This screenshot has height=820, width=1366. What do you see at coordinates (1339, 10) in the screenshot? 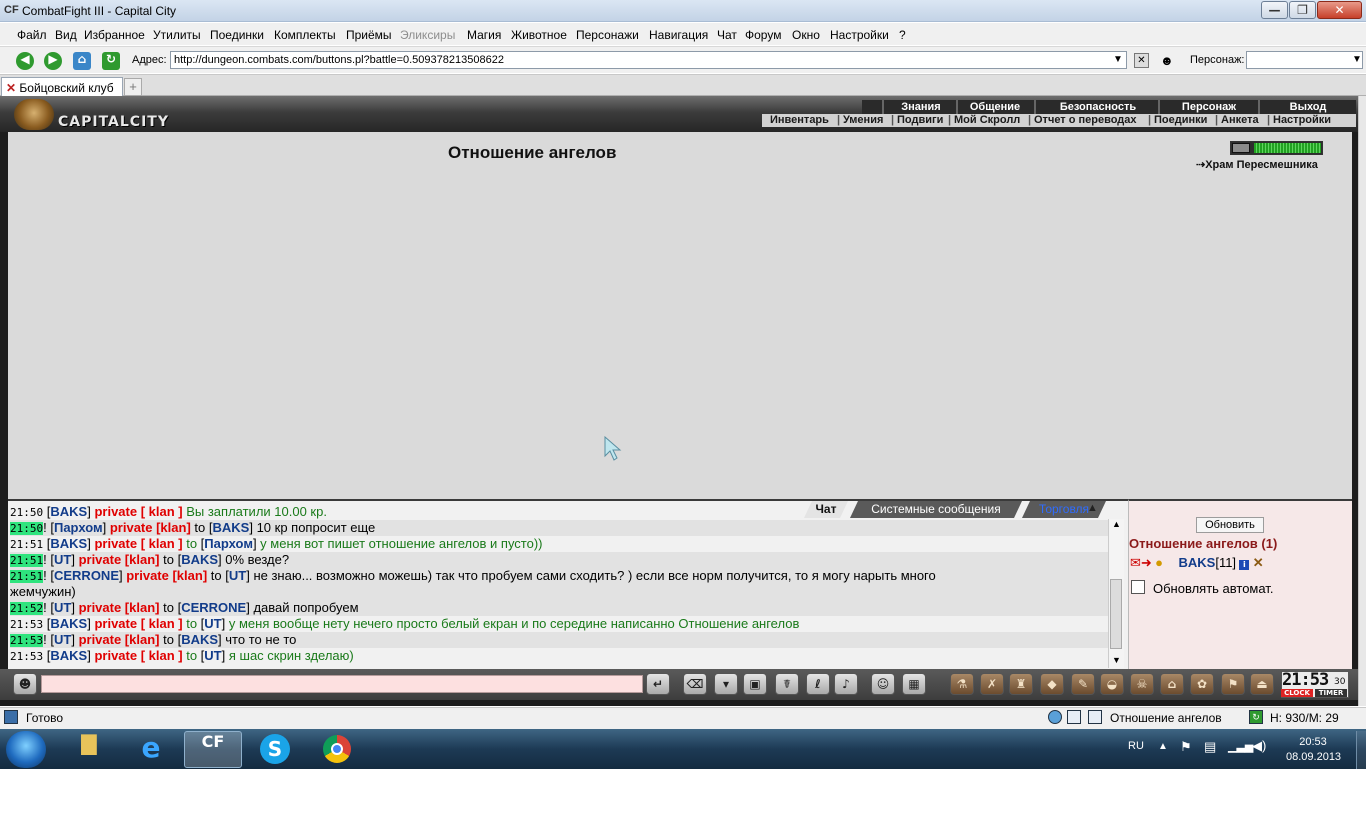
I see `close-button: ✕` at bounding box center [1339, 10].